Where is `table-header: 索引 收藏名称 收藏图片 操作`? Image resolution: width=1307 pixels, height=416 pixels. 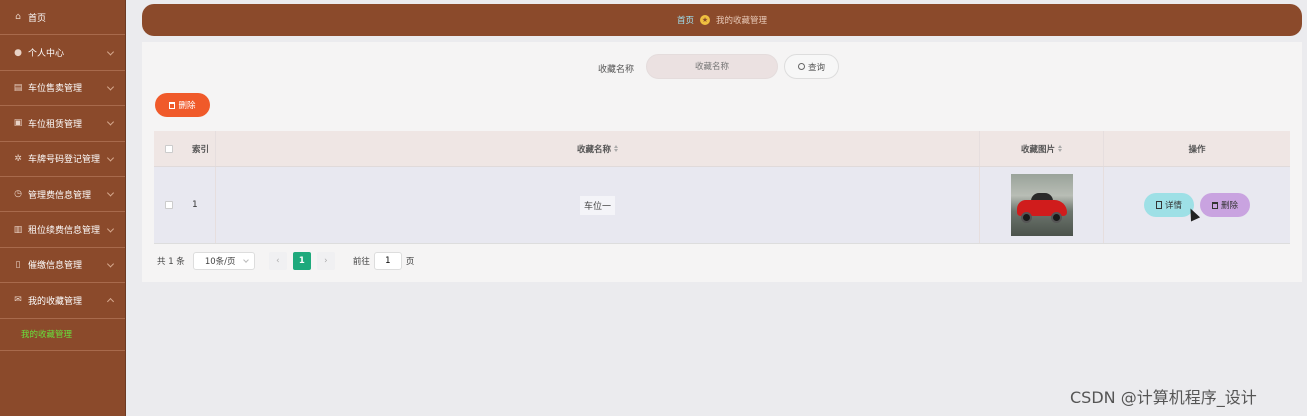 table-header: 索引 收藏名称 收藏图片 操作 is located at coordinates (722, 148).